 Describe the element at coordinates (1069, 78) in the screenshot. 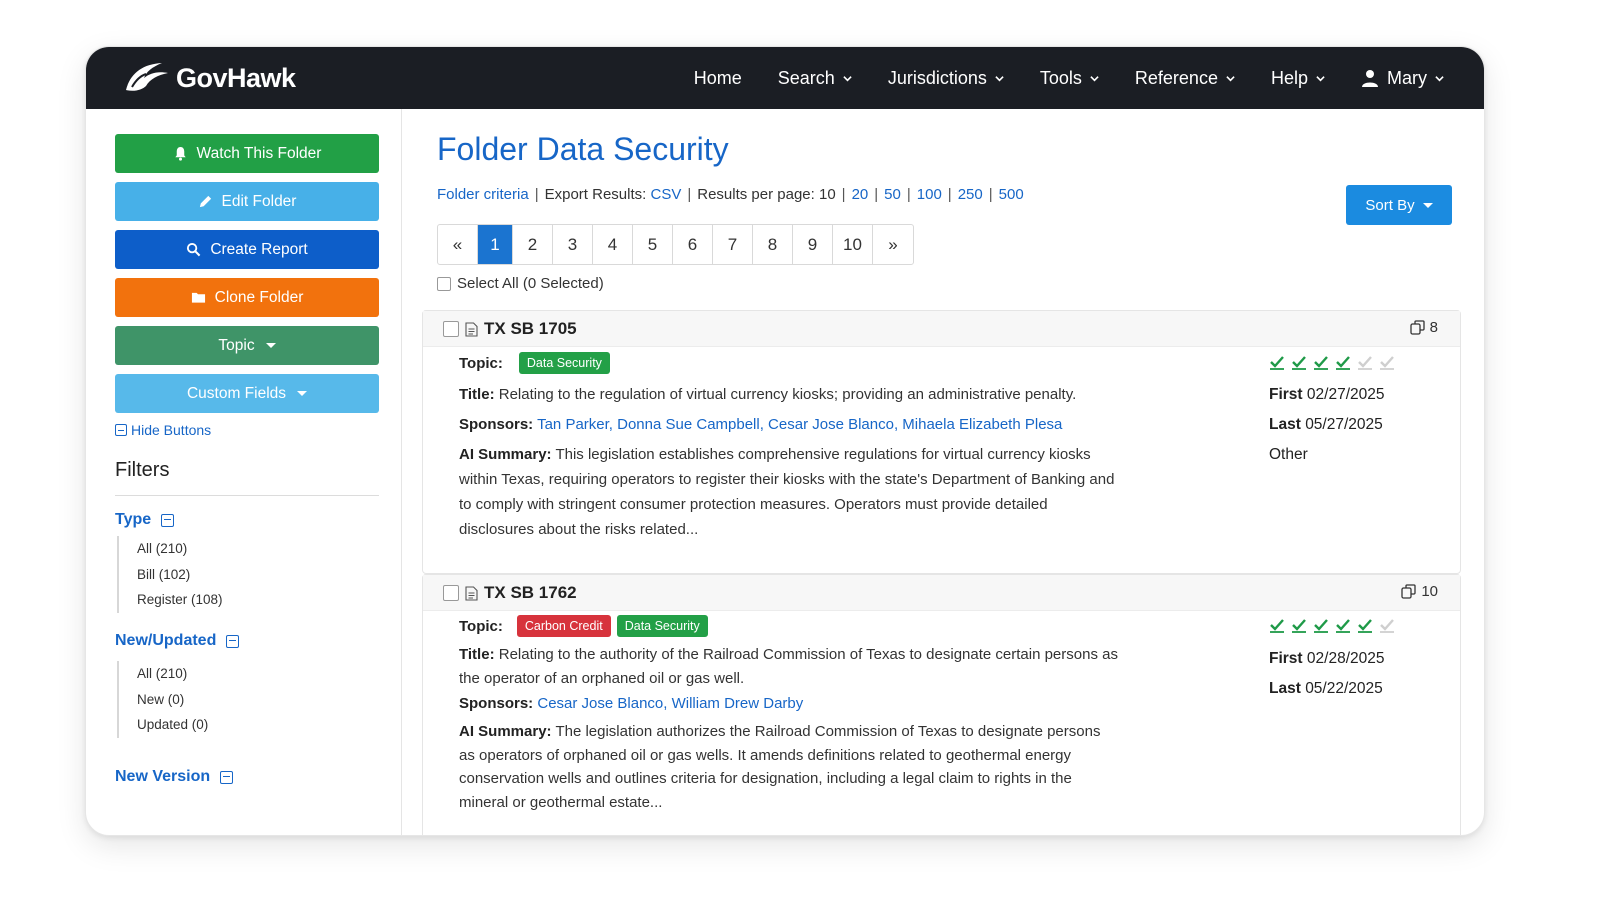

I see `nav-tools: Tools` at that location.